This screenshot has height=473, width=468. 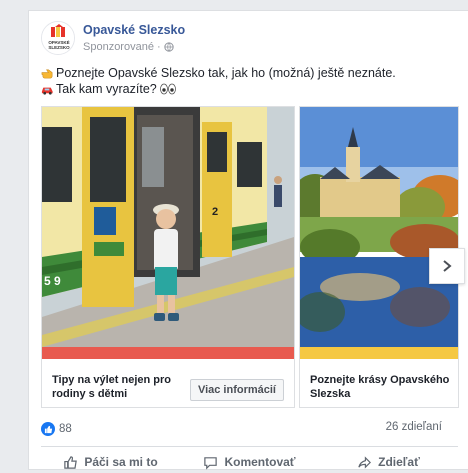 I want to click on opavske-slezsko-logo: OPAVSKÉ SLEZSKO, so click(x=58, y=38).